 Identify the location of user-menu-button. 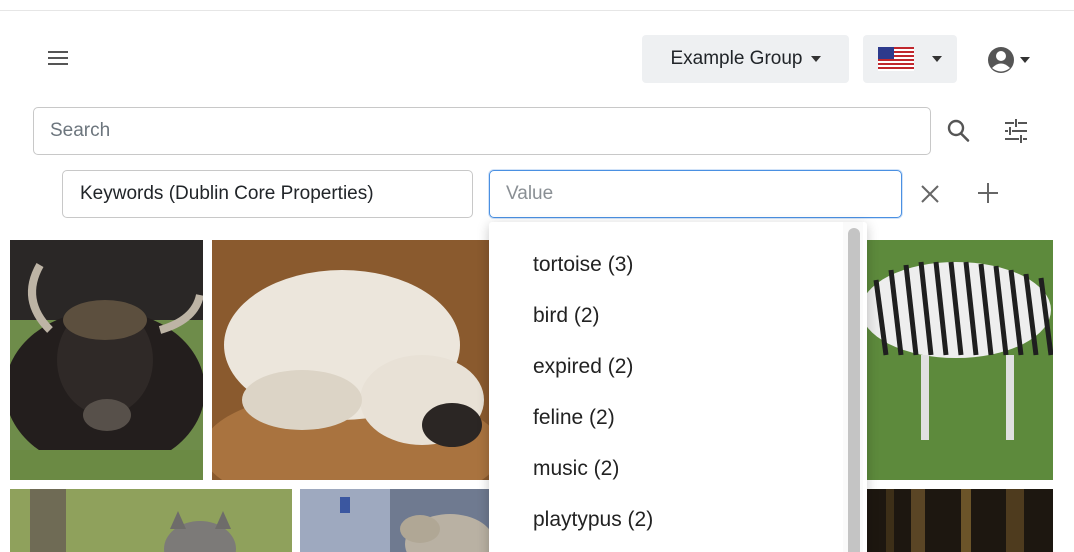
(1008, 60).